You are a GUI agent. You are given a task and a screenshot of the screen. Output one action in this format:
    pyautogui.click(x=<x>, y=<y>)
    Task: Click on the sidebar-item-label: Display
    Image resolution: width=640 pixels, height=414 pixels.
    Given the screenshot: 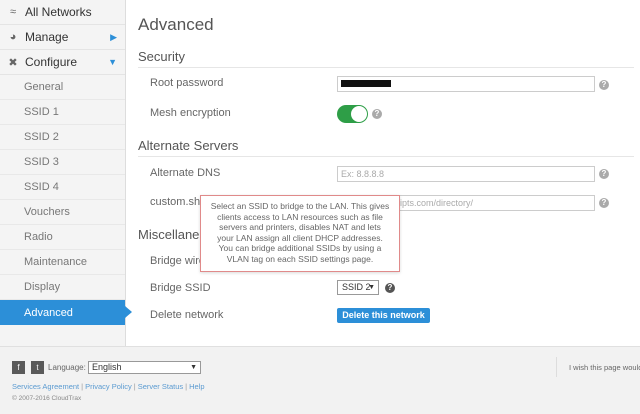 What is the action you would take?
    pyautogui.click(x=42, y=287)
    